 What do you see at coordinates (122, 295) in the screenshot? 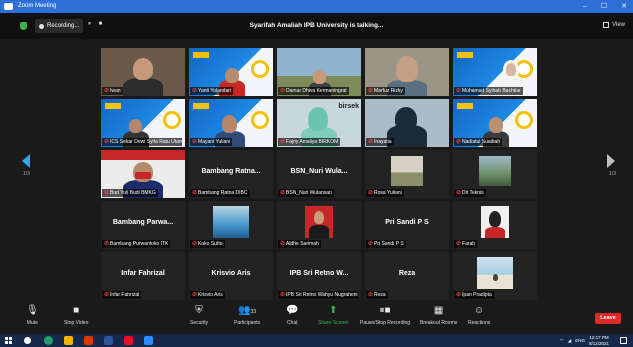
I see `participant-name: ⊘ Infar Fahrizal` at bounding box center [122, 295].